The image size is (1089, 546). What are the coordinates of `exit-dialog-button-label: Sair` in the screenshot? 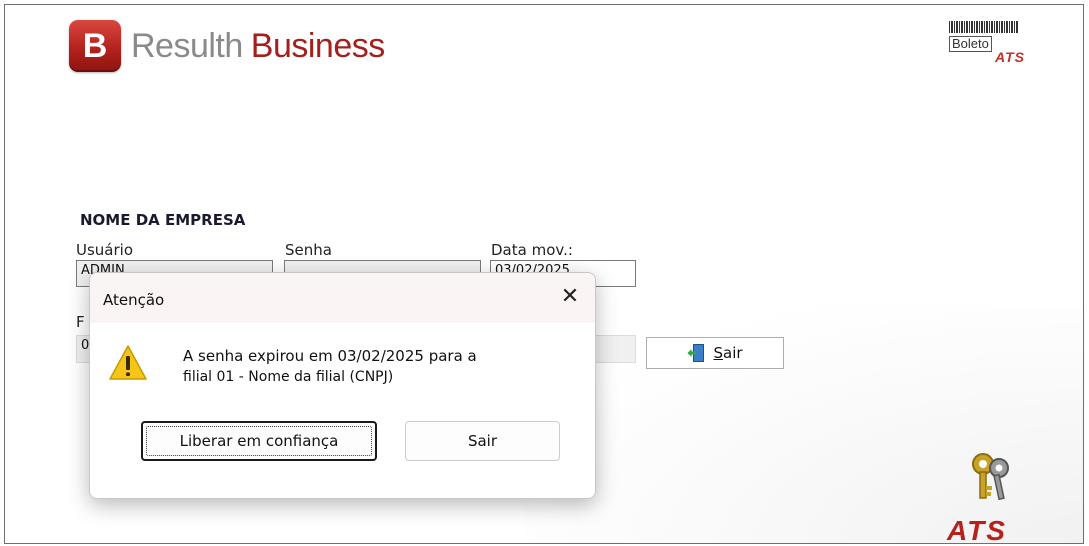 It's located at (482, 441).